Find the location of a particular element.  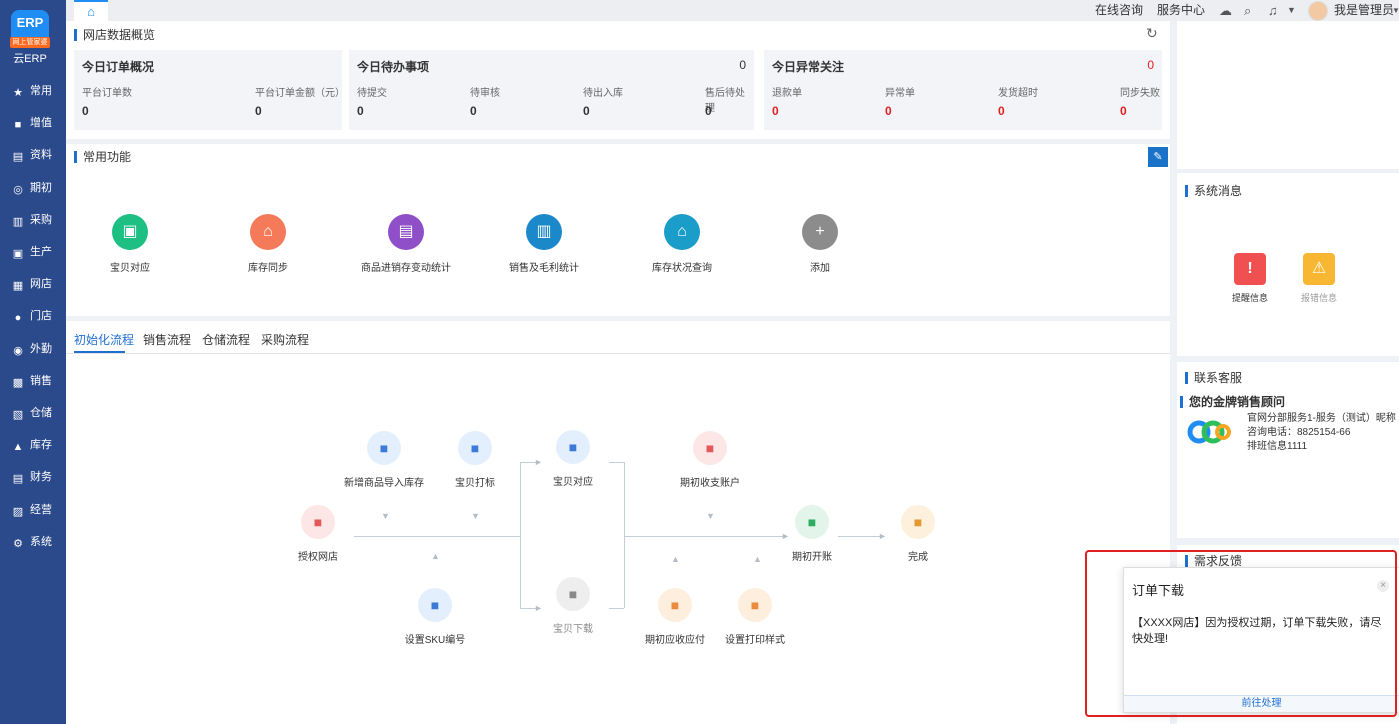

flow-step-label: 设置打印样式 is located at coordinates (755, 640).